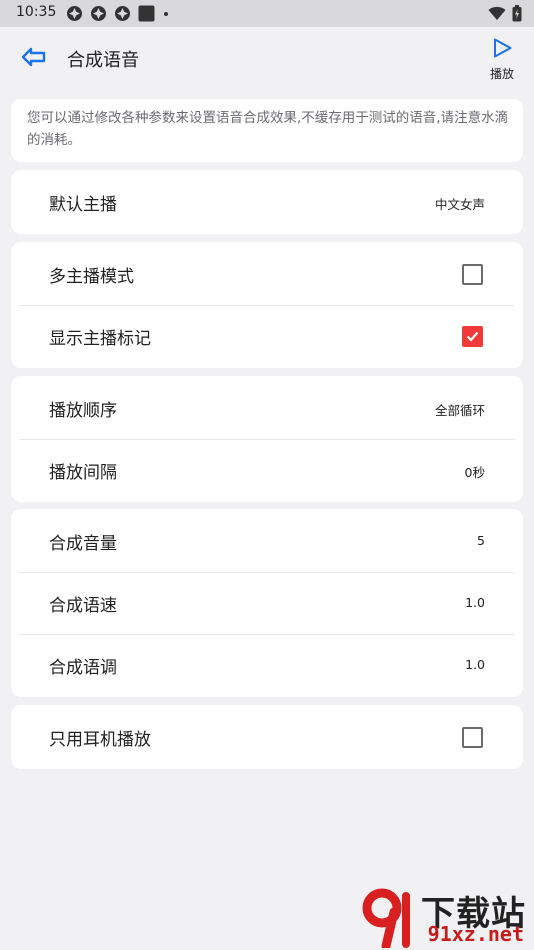 This screenshot has width=534, height=950. I want to click on setting-row-play-interval: 播放间隔 0秒, so click(267, 470).